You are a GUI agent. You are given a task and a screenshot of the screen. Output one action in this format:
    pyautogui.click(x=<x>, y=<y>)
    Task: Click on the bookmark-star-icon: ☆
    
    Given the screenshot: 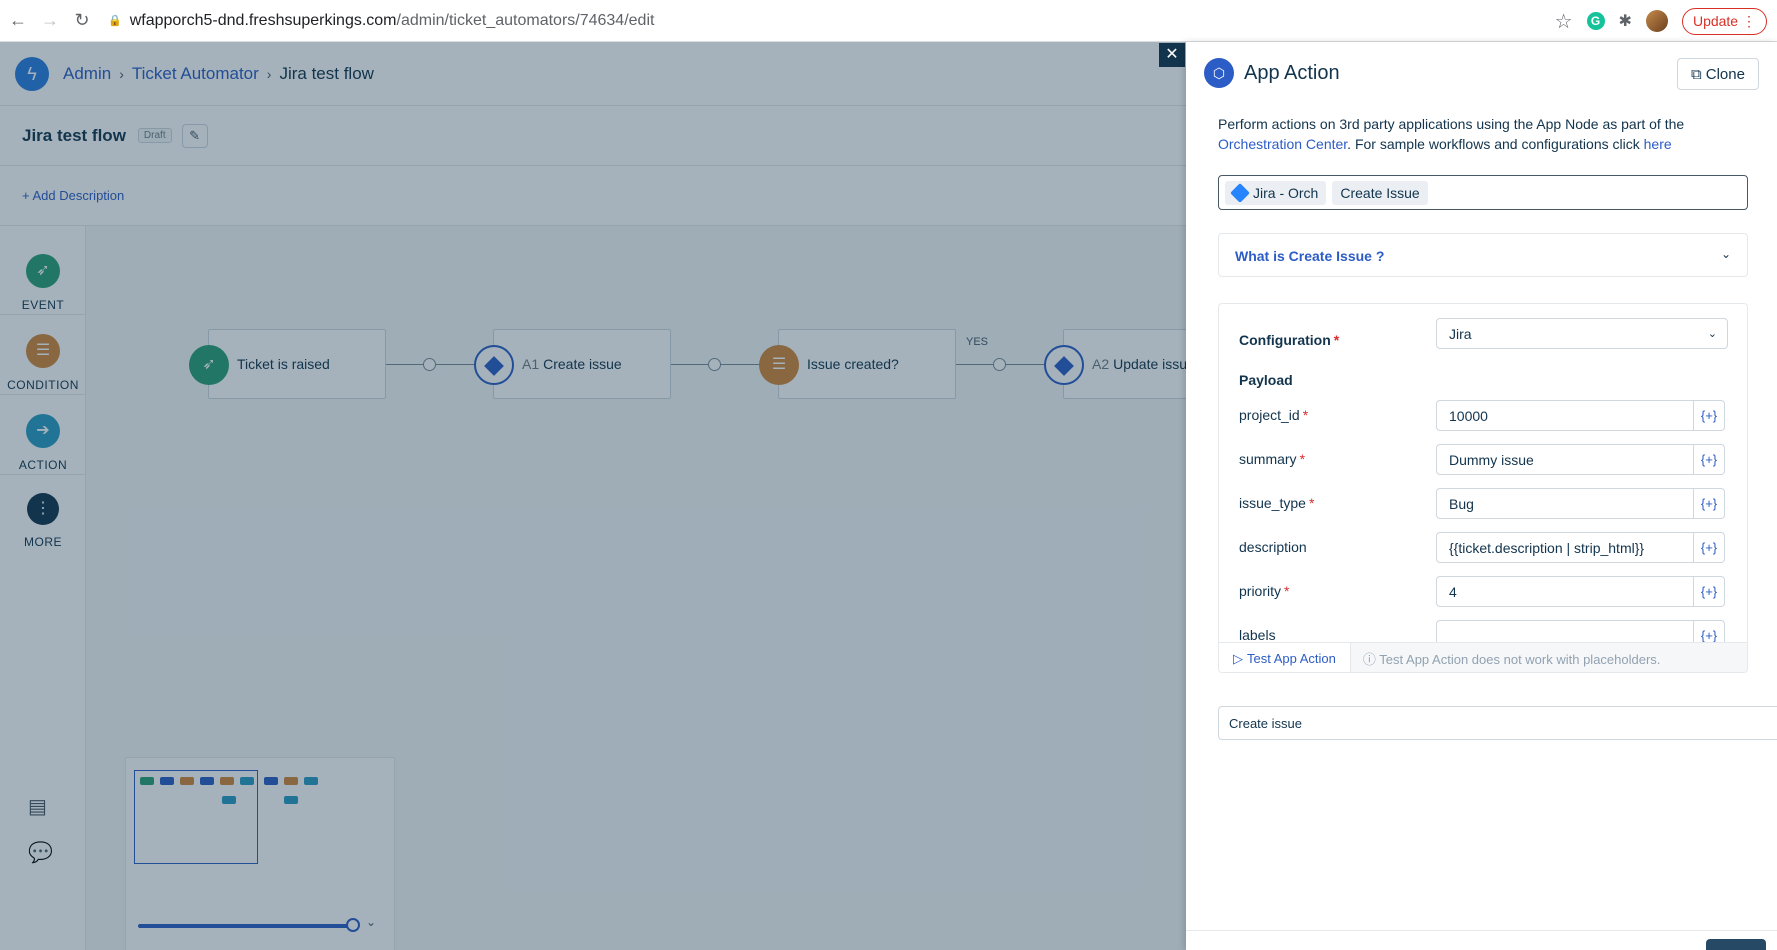 What is the action you would take?
    pyautogui.click(x=1564, y=21)
    